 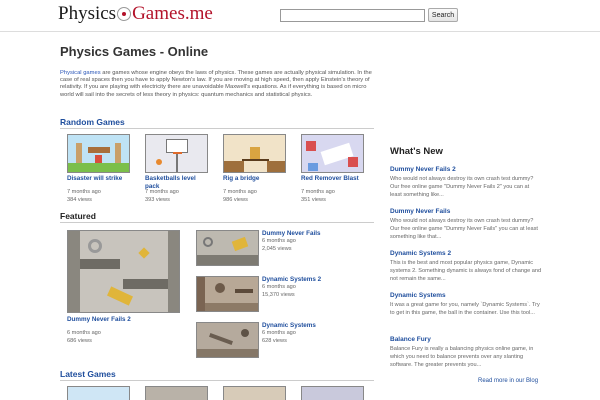 I want to click on featured-heading: Featured, so click(x=78, y=216).